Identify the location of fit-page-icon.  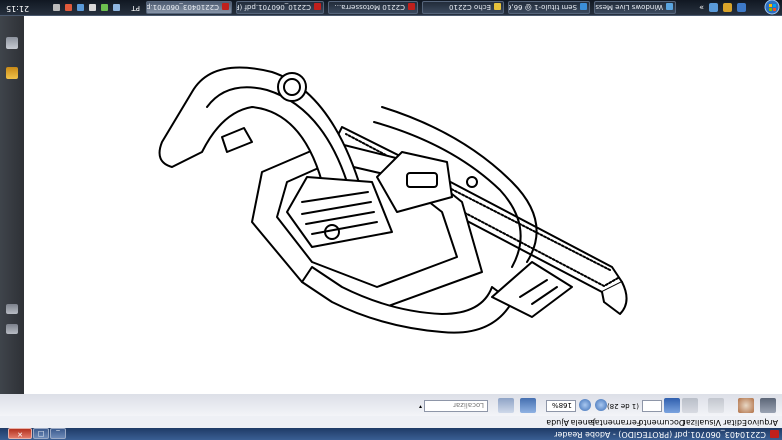
(528, 405).